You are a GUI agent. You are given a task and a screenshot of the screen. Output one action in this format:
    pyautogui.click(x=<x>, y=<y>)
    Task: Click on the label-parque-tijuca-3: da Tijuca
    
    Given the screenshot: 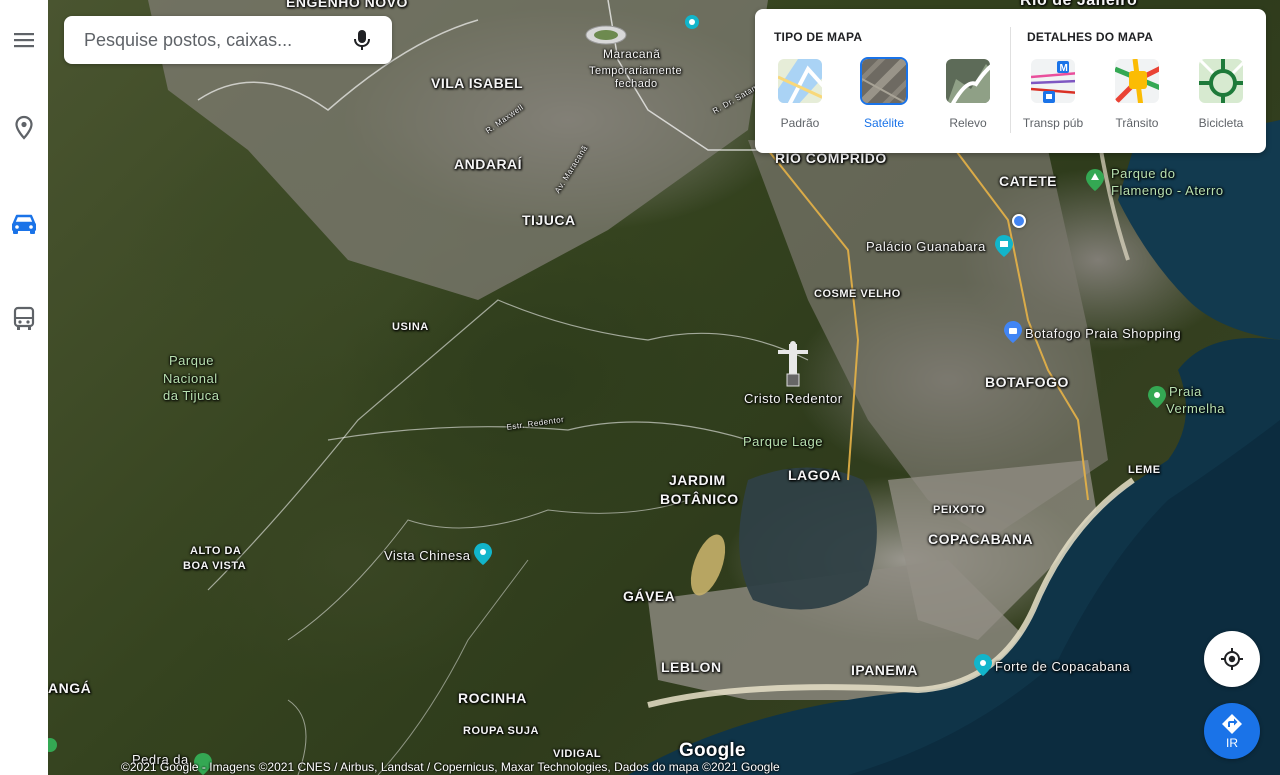 What is the action you would take?
    pyautogui.click(x=191, y=395)
    